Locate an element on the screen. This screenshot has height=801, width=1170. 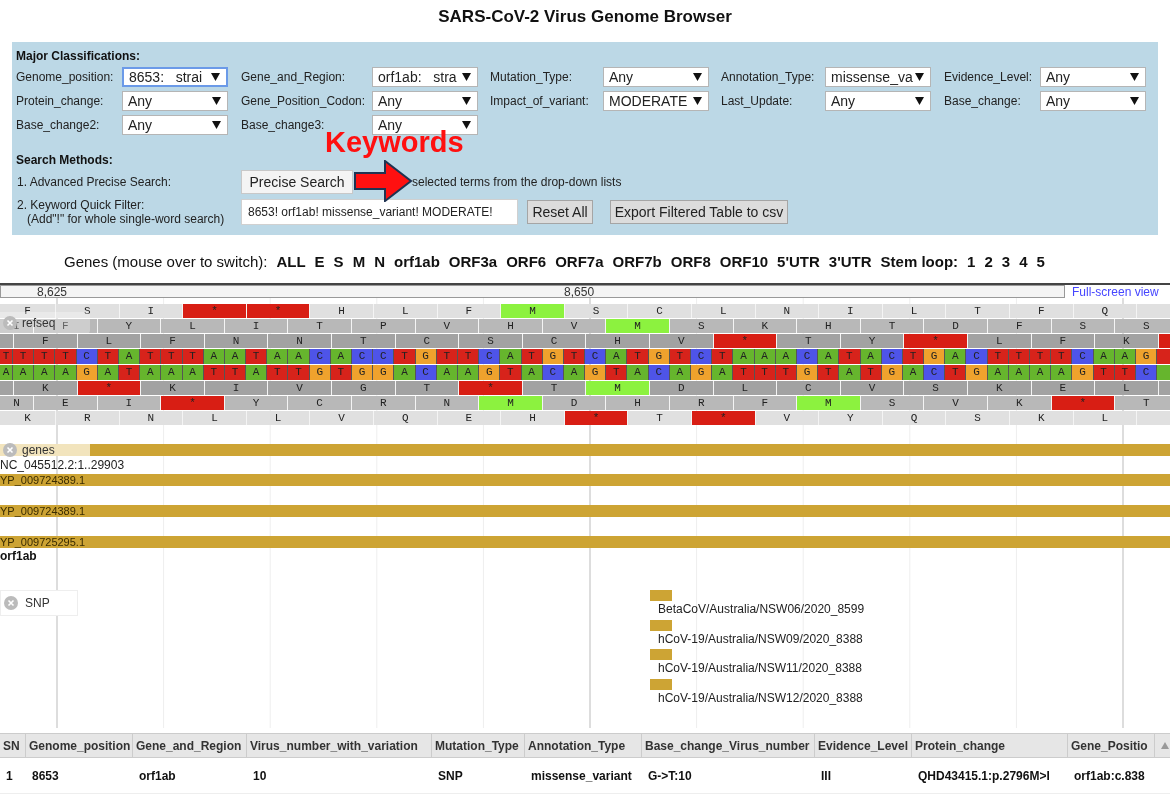
gene-link: ORF6 is located at coordinates (526, 262).